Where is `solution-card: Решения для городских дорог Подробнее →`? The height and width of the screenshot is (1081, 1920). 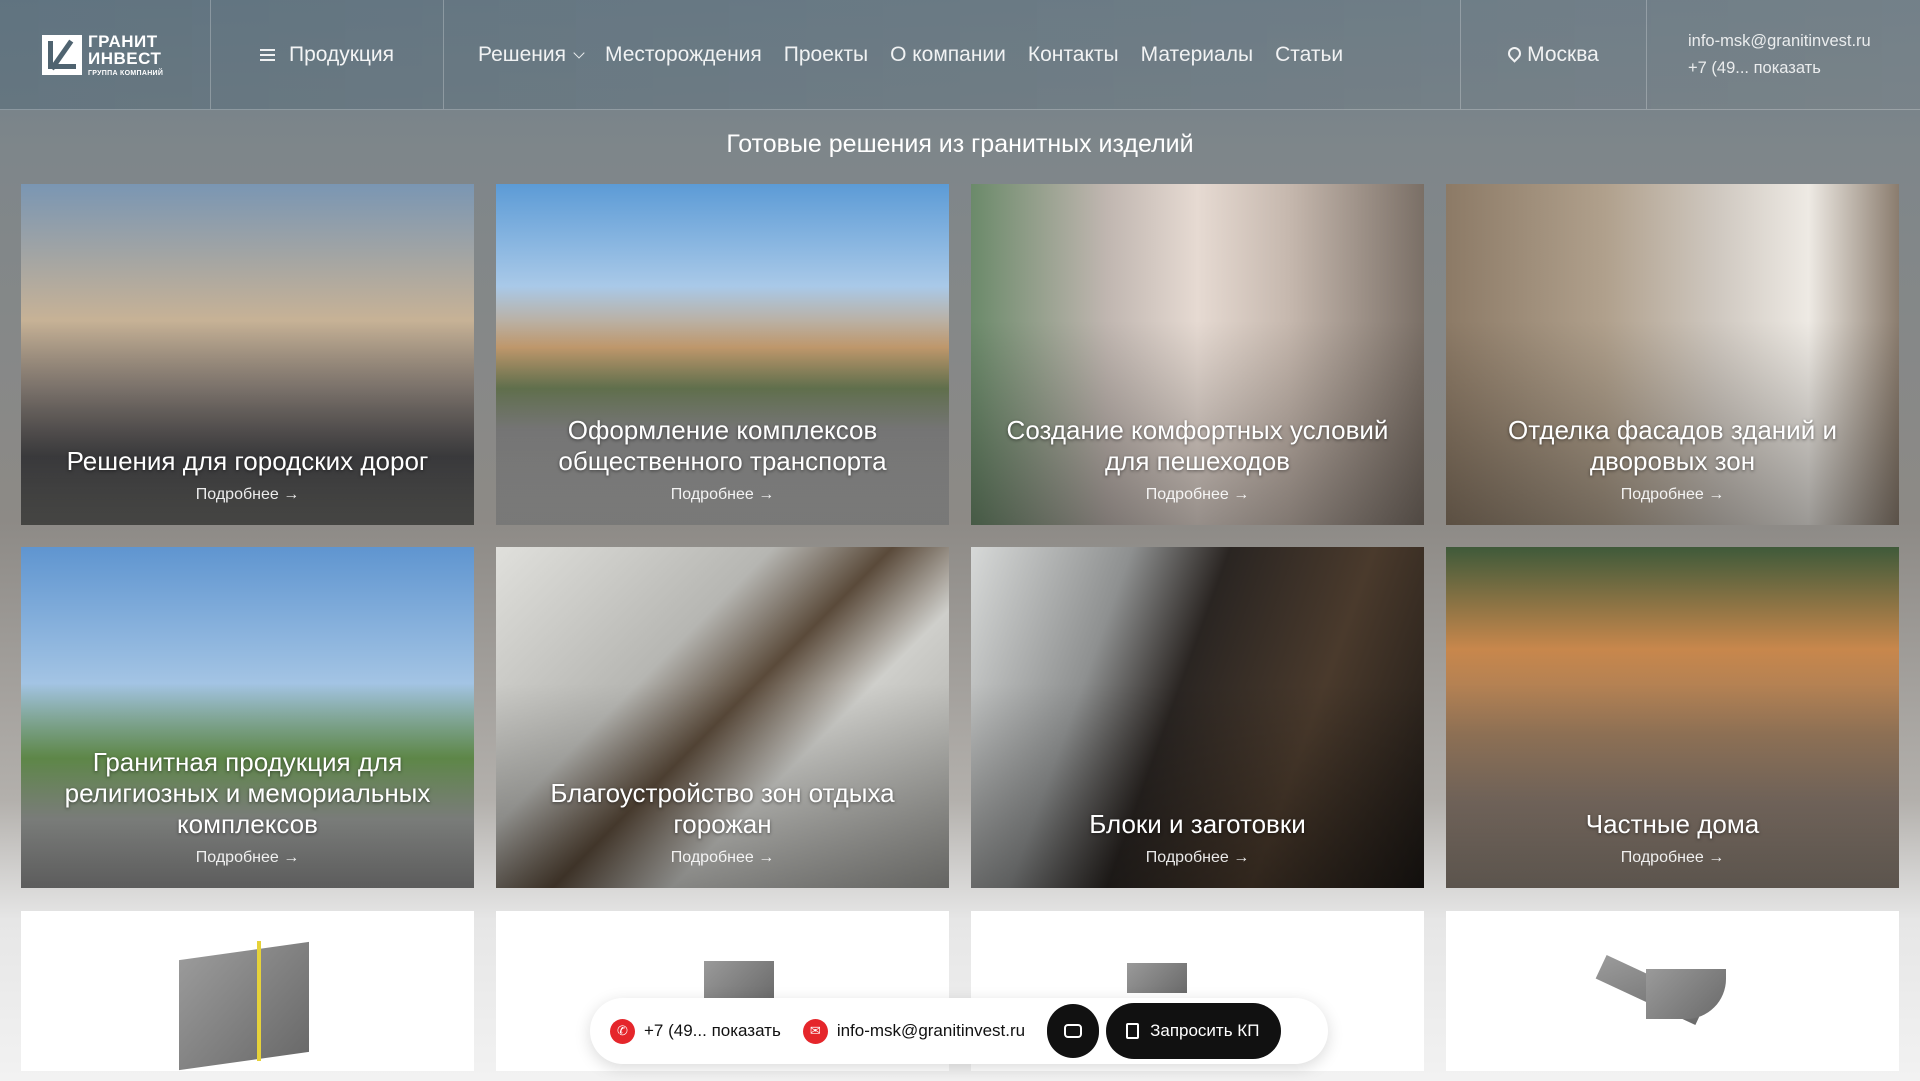 solution-card: Решения для городских дорог Подробнее → is located at coordinates (247, 354).